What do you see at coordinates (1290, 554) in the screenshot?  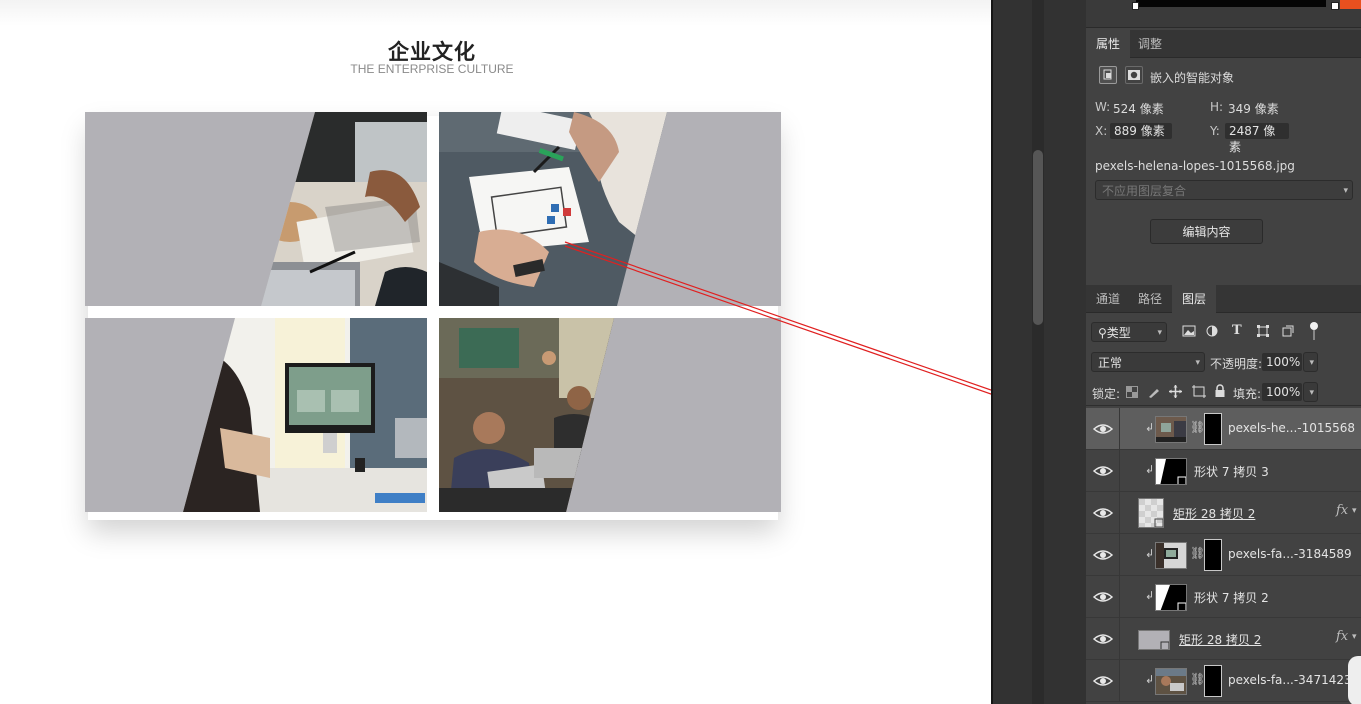 I see `layer-name: pexels-fa...-3184589` at bounding box center [1290, 554].